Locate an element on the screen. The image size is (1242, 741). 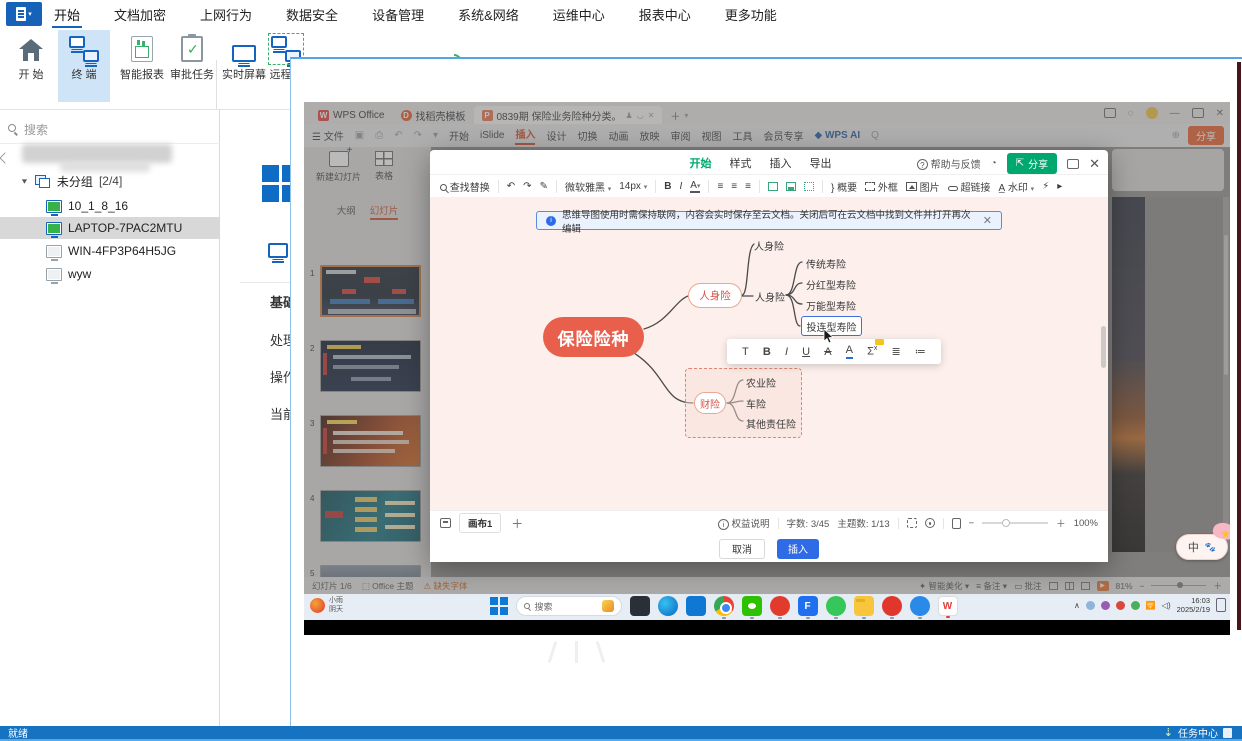
font-family-select: 微软雅黑 ▾ is located at coordinates (588, 186).